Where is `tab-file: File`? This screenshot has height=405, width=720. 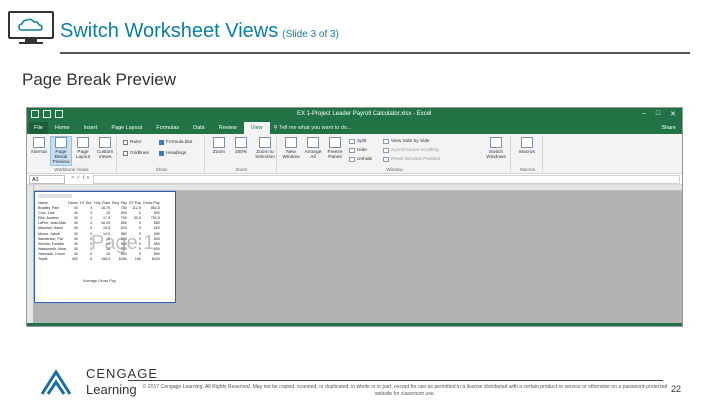
tab-file: File is located at coordinates (38, 128).